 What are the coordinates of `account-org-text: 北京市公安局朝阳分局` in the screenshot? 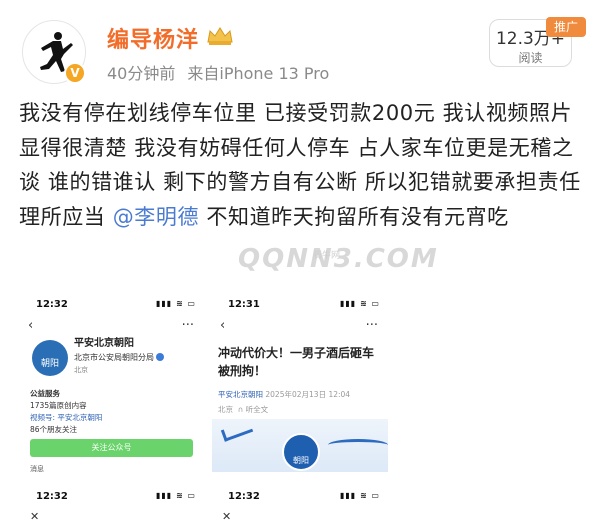 It's located at (114, 357).